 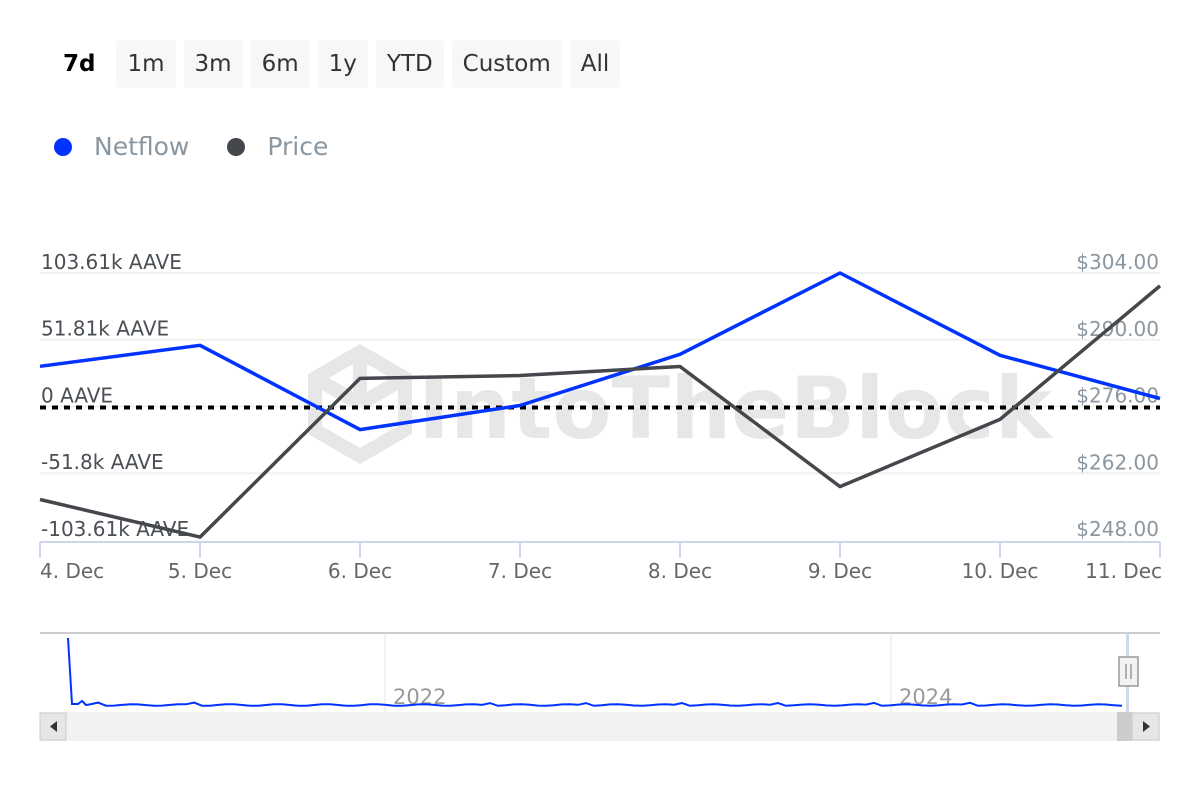 I want to click on x-axis-tick-label: 10. Dec, so click(x=1000, y=571).